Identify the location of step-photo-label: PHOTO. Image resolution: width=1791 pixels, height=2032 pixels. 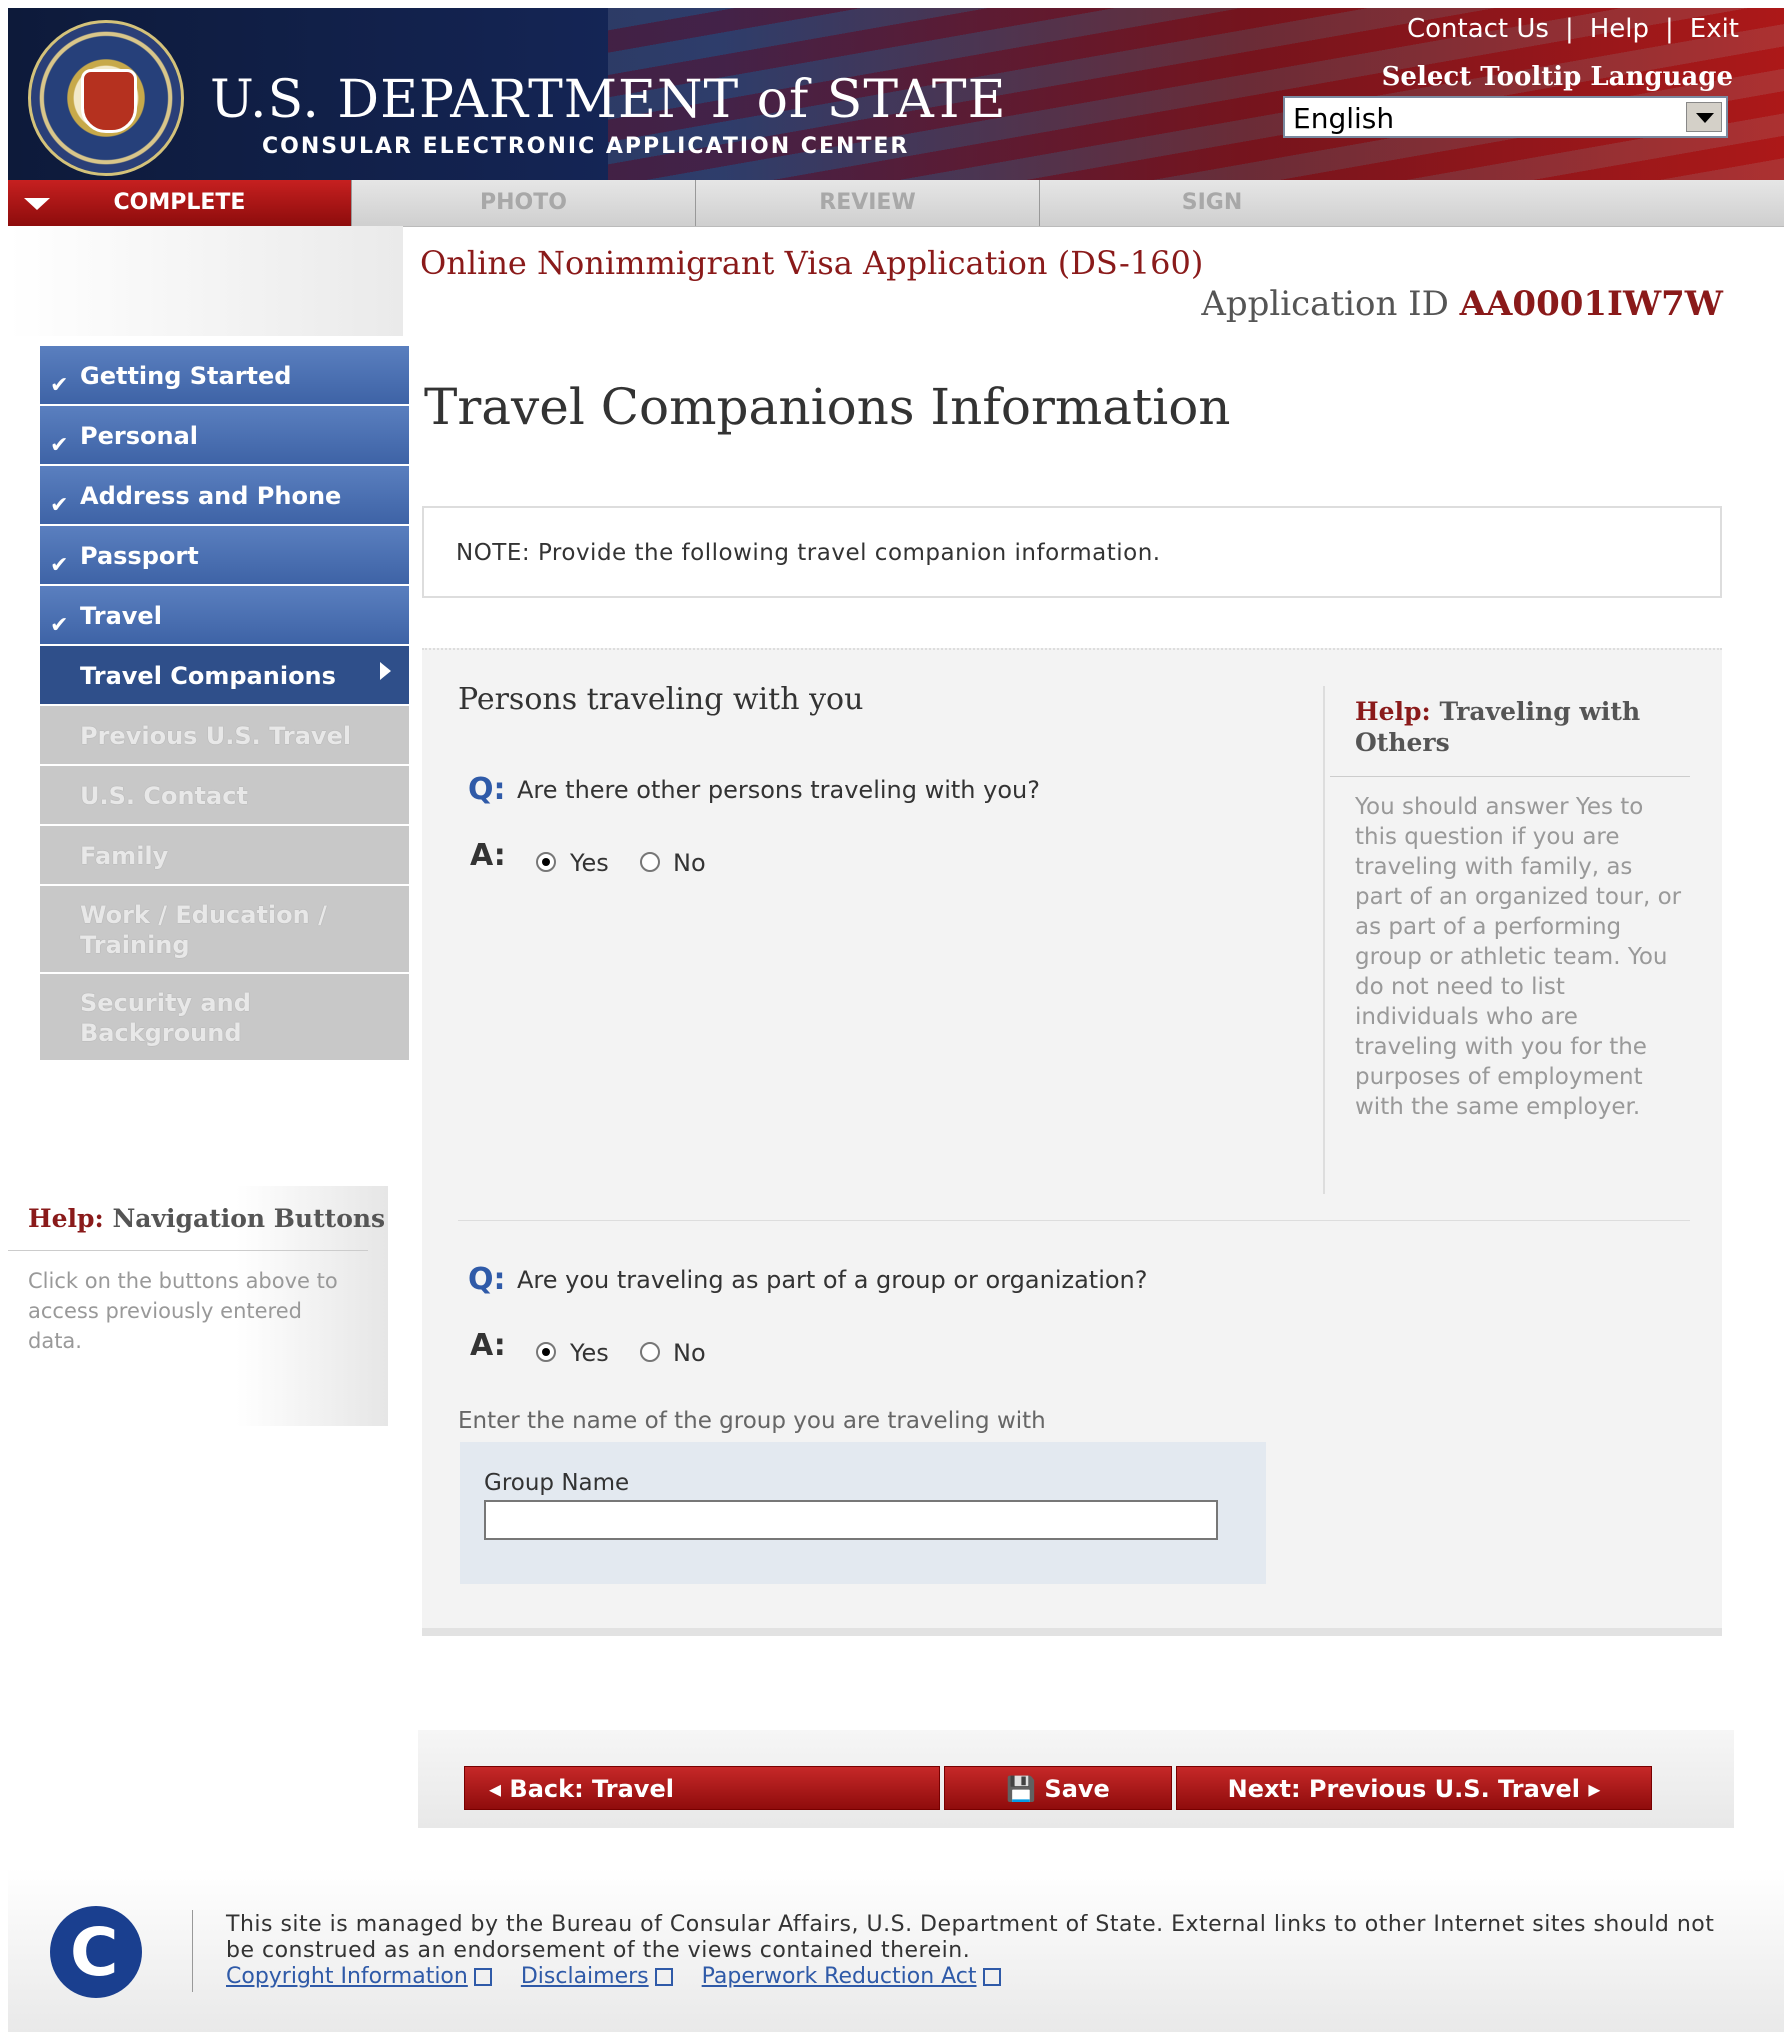
(523, 202).